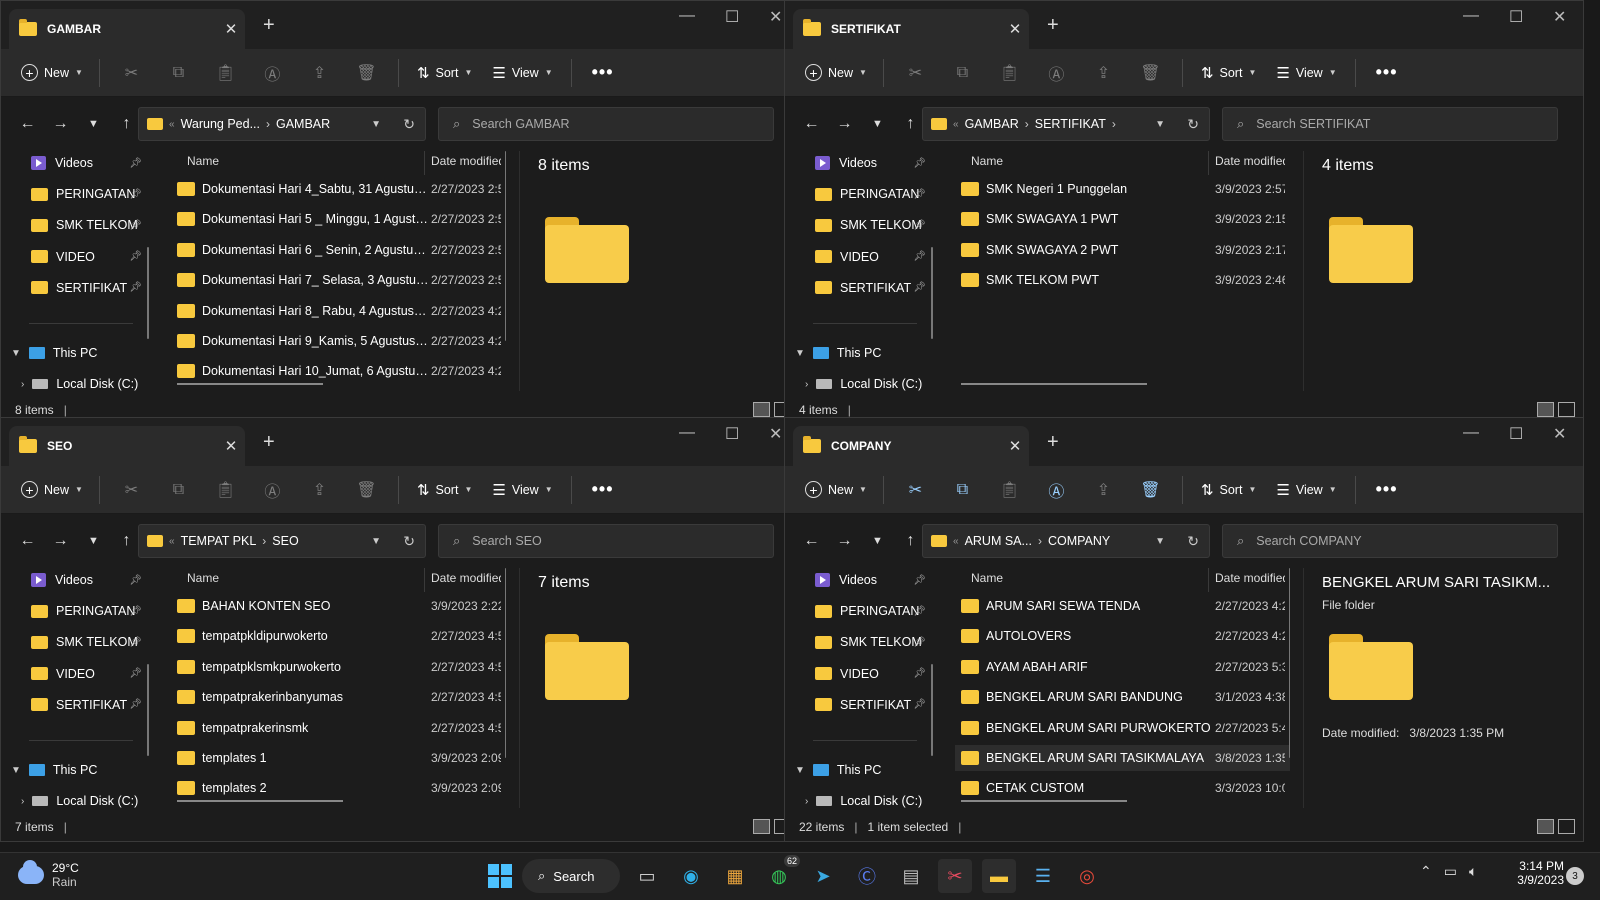  What do you see at coordinates (1559, 434) in the screenshot?
I see `close-window-button: ✕` at bounding box center [1559, 434].